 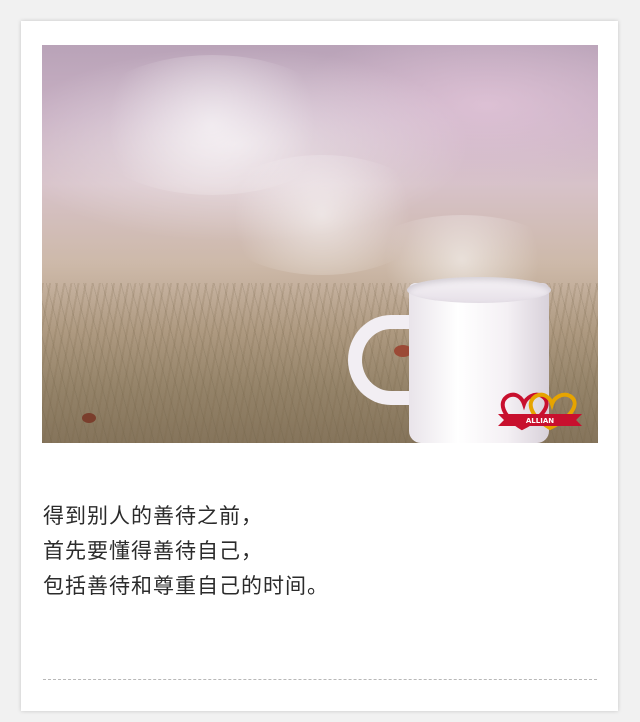 What do you see at coordinates (313, 551) in the screenshot?
I see `quote-text: 得到别人的善待之前， 首先要懂得善待自己， 包括善待和尊重自己的时间。` at bounding box center [313, 551].